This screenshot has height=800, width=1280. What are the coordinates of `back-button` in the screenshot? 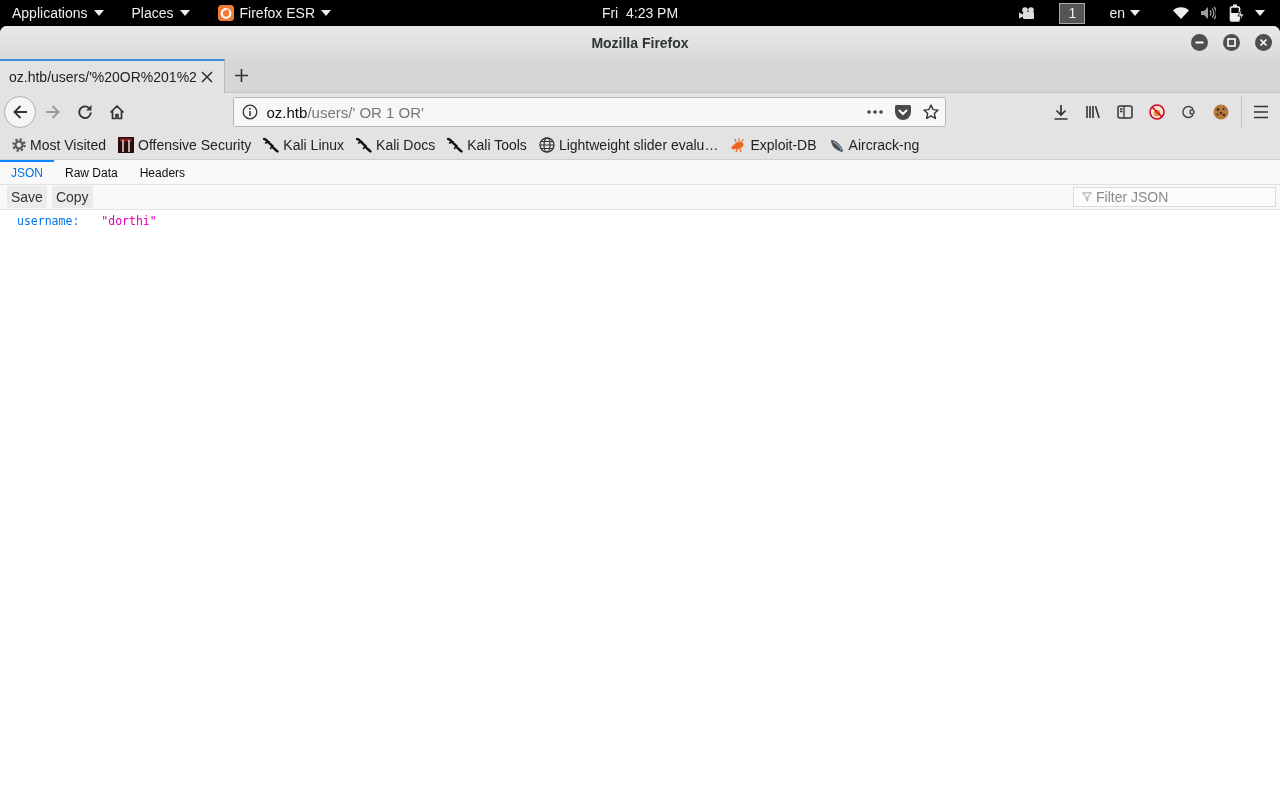 It's located at (20, 112).